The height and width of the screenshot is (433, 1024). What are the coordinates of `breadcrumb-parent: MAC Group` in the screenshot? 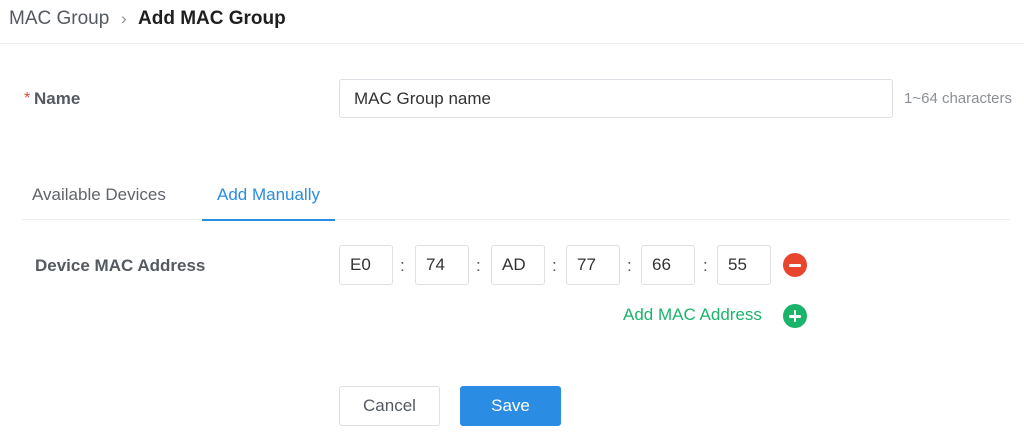 It's located at (59, 19).